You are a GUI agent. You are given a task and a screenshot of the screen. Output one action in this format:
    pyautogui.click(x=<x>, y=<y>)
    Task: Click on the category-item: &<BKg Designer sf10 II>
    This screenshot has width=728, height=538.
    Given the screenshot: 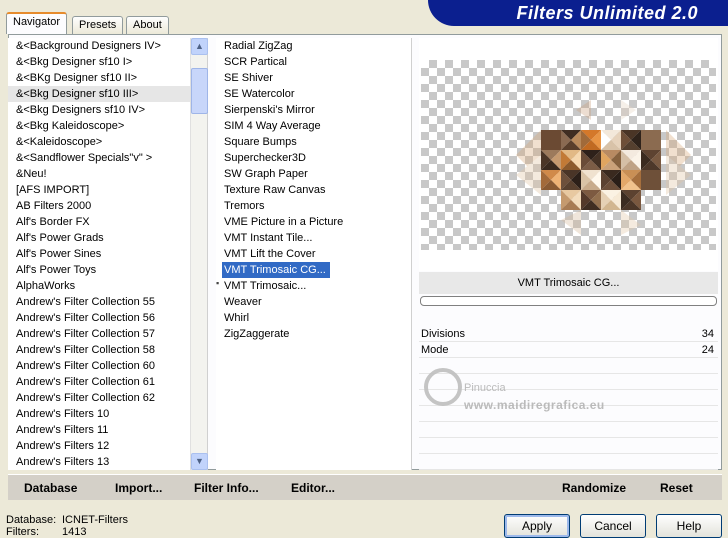 What is the action you would take?
    pyautogui.click(x=107, y=78)
    